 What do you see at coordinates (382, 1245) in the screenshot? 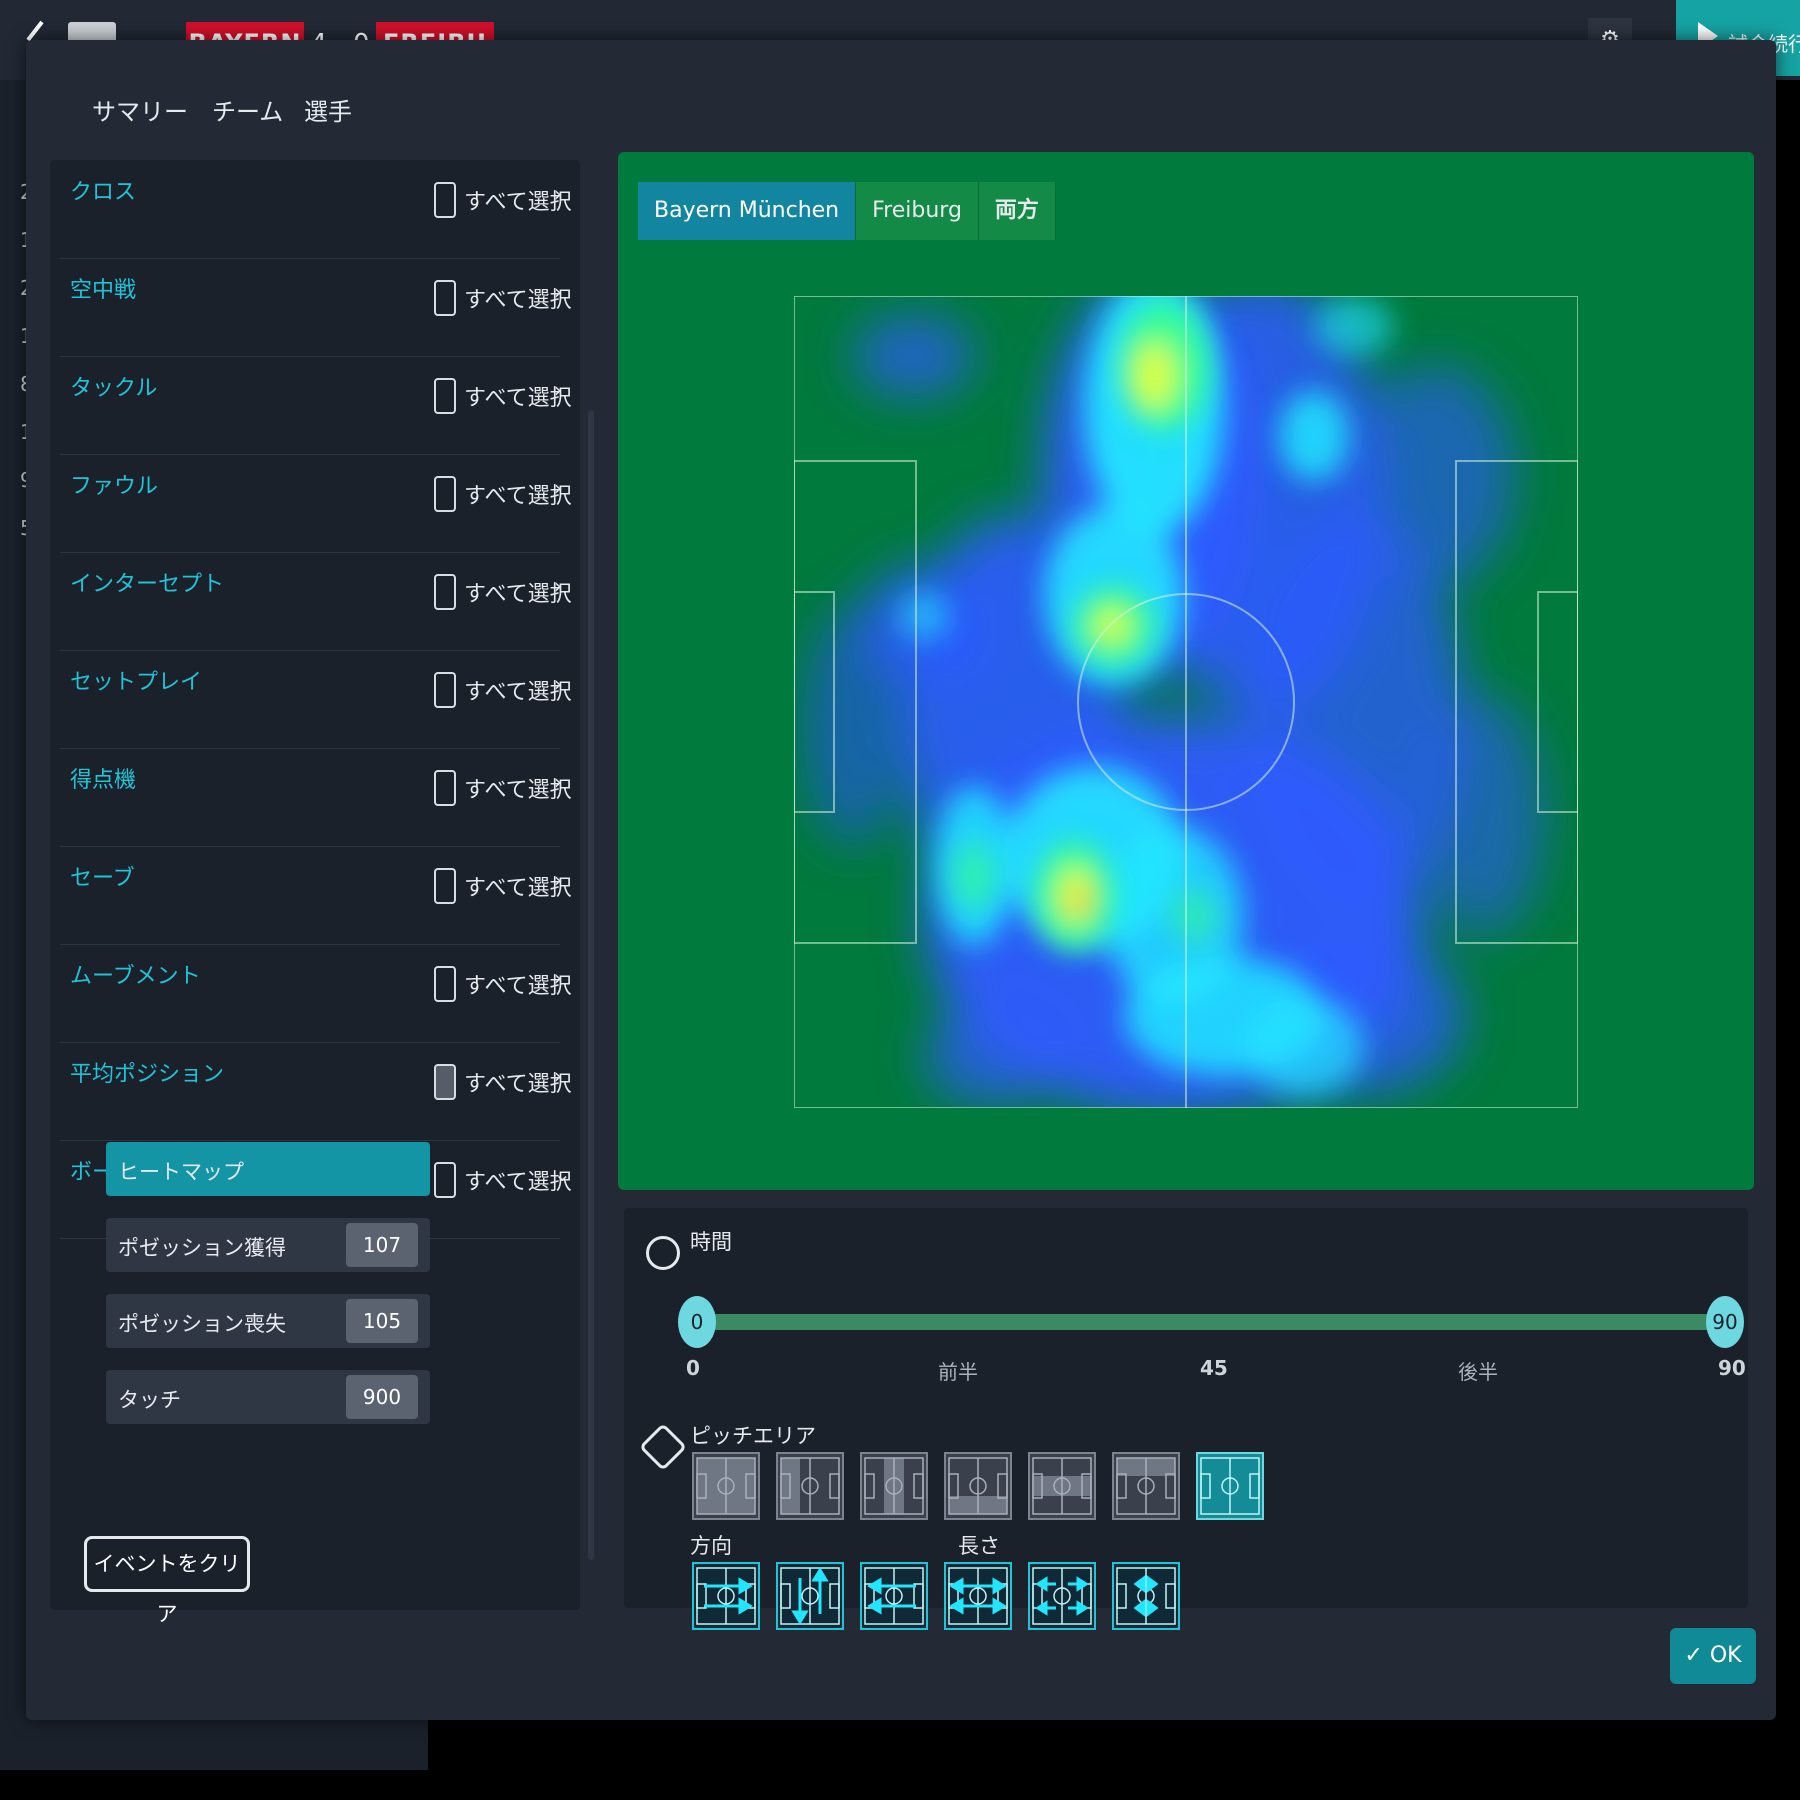
I see `ball-possession-item-count: 107` at bounding box center [382, 1245].